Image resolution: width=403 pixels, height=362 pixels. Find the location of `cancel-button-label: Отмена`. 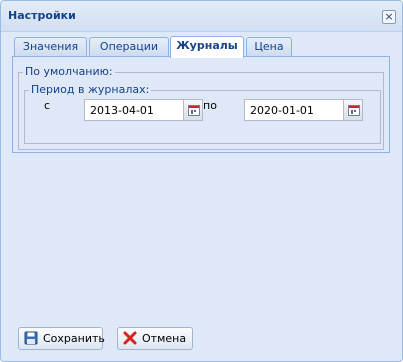

cancel-button-label: Отмена is located at coordinates (164, 338).